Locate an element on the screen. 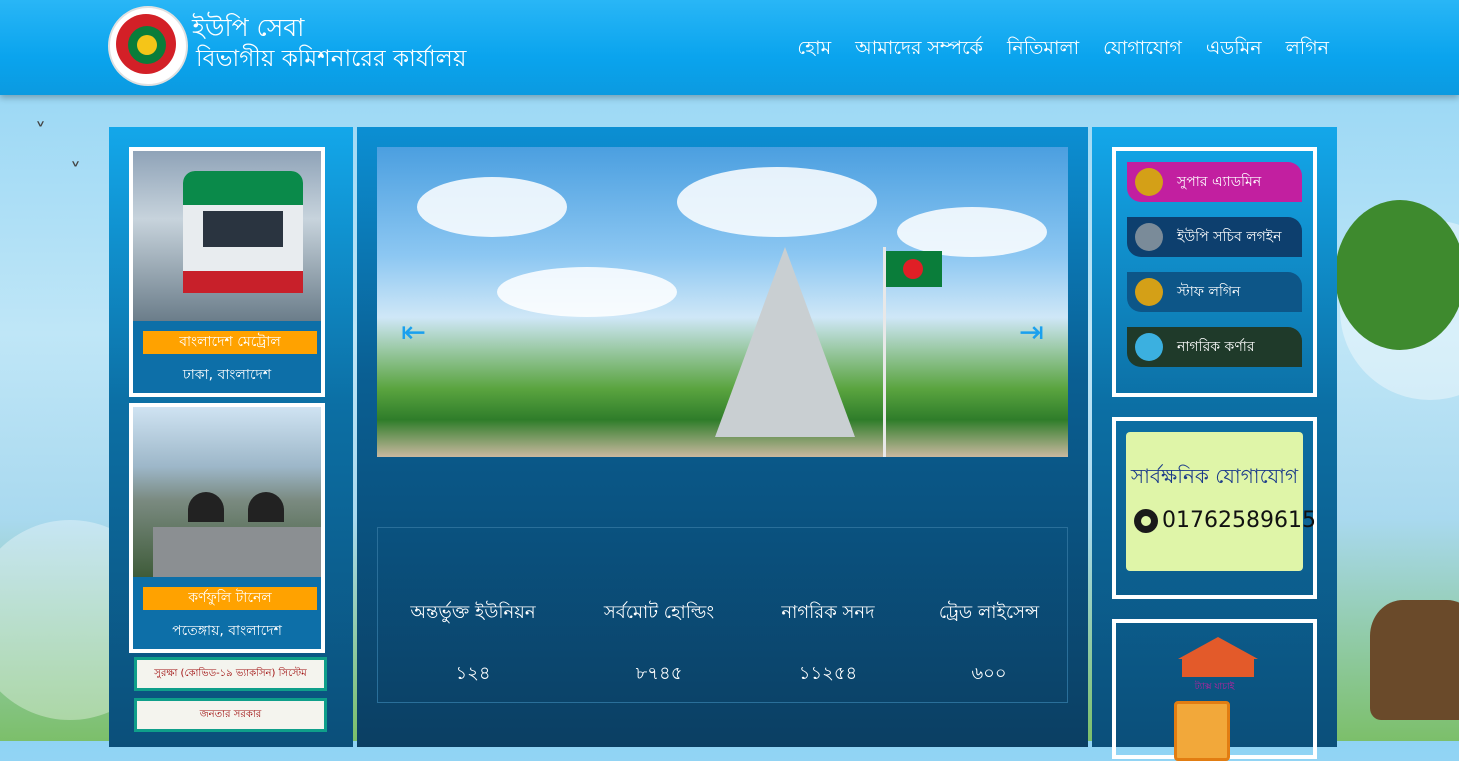 Image resolution: width=1459 pixels, height=761 pixels. metro-caption: বাংলাদেশ মেট্রোল ঢাকা, বাংলাদেশ is located at coordinates (227, 357).